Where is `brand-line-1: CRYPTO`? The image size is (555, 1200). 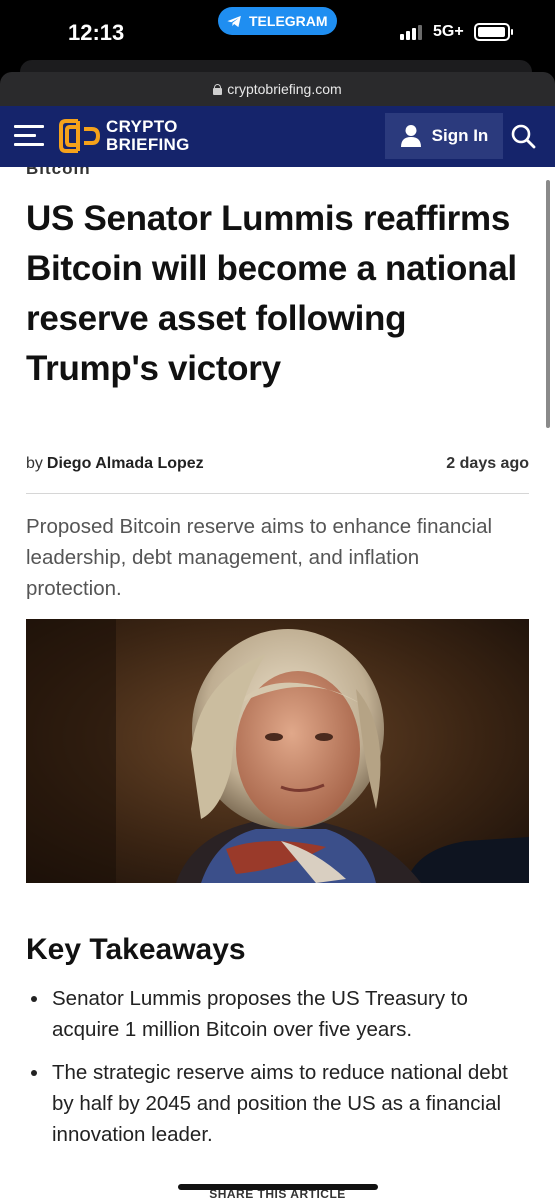 brand-line-1: CRYPTO is located at coordinates (142, 126).